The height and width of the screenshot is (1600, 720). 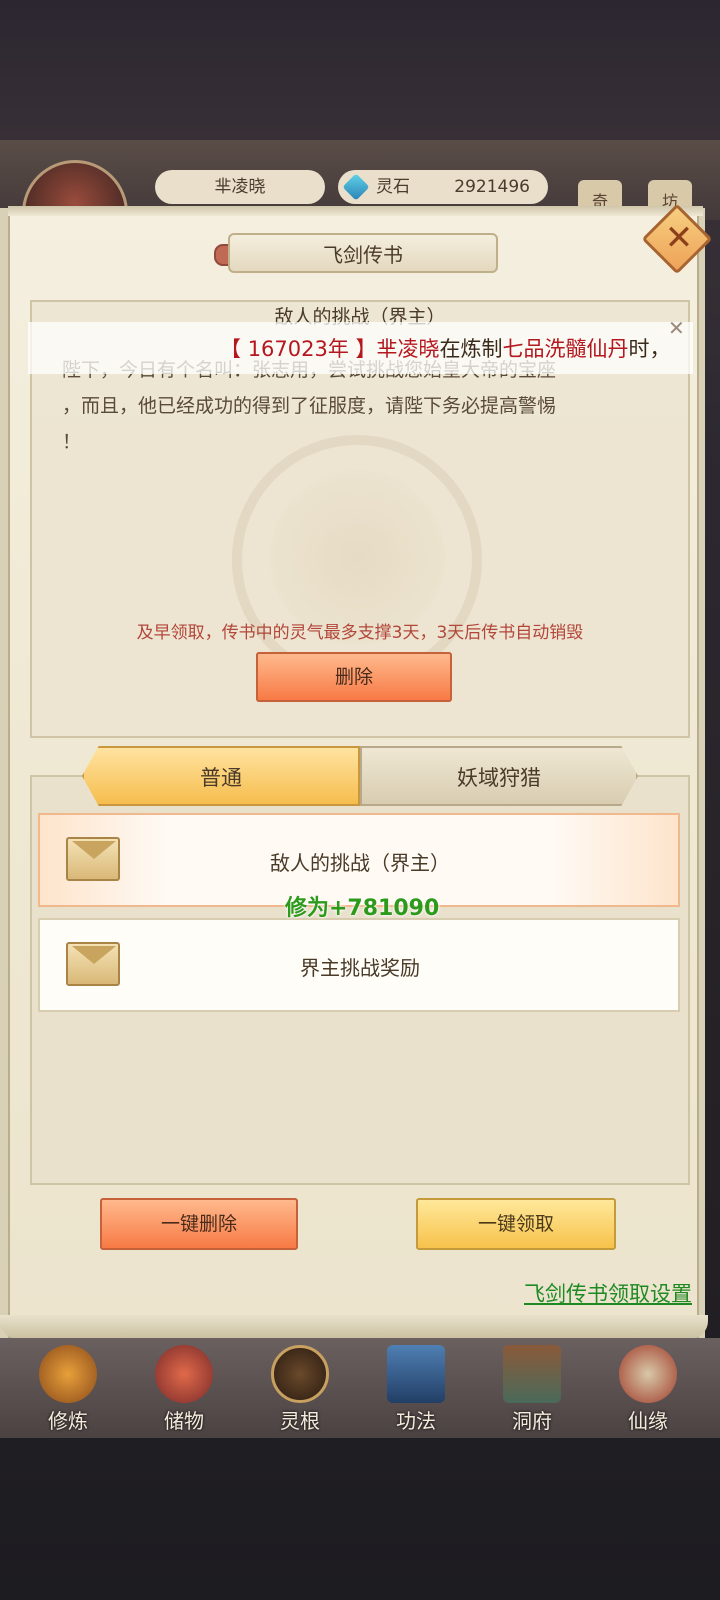 What do you see at coordinates (608, 1293) in the screenshot?
I see `claim-settings-link: 飞剑传书领取设置` at bounding box center [608, 1293].